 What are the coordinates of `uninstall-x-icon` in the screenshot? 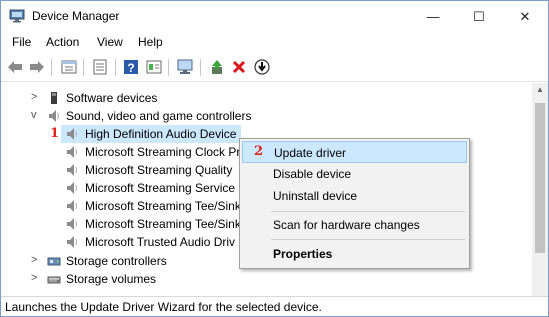 It's located at (239, 67).